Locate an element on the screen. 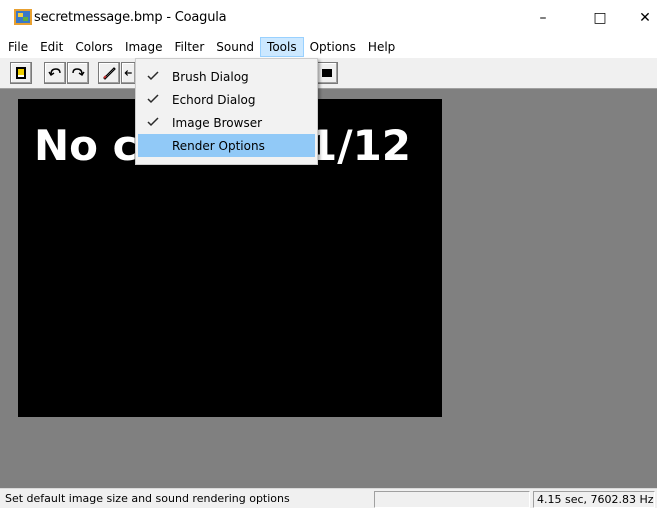 This screenshot has height=508, width=657. toolbar is located at coordinates (328, 73).